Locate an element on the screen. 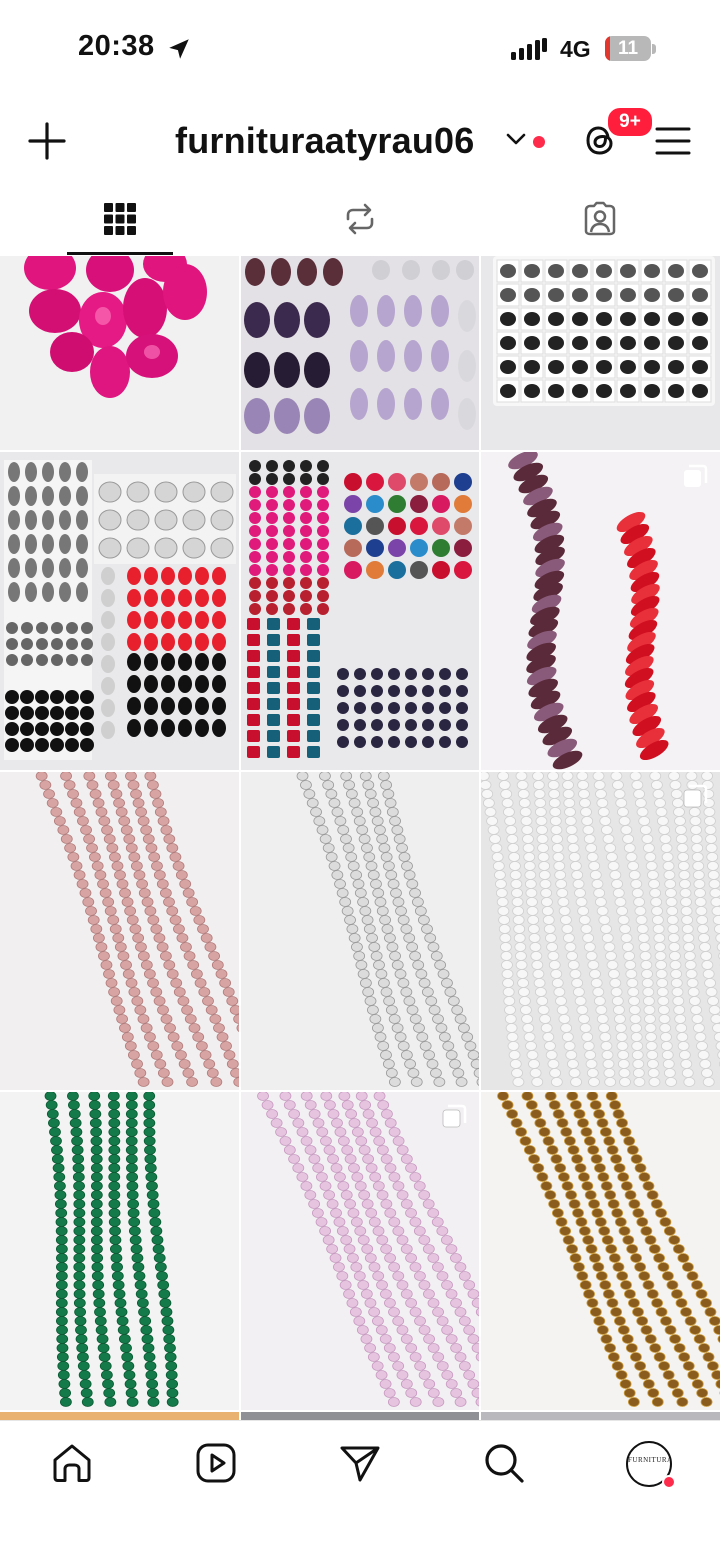 The width and height of the screenshot is (720, 1562). tab-reposts is located at coordinates (360, 221).